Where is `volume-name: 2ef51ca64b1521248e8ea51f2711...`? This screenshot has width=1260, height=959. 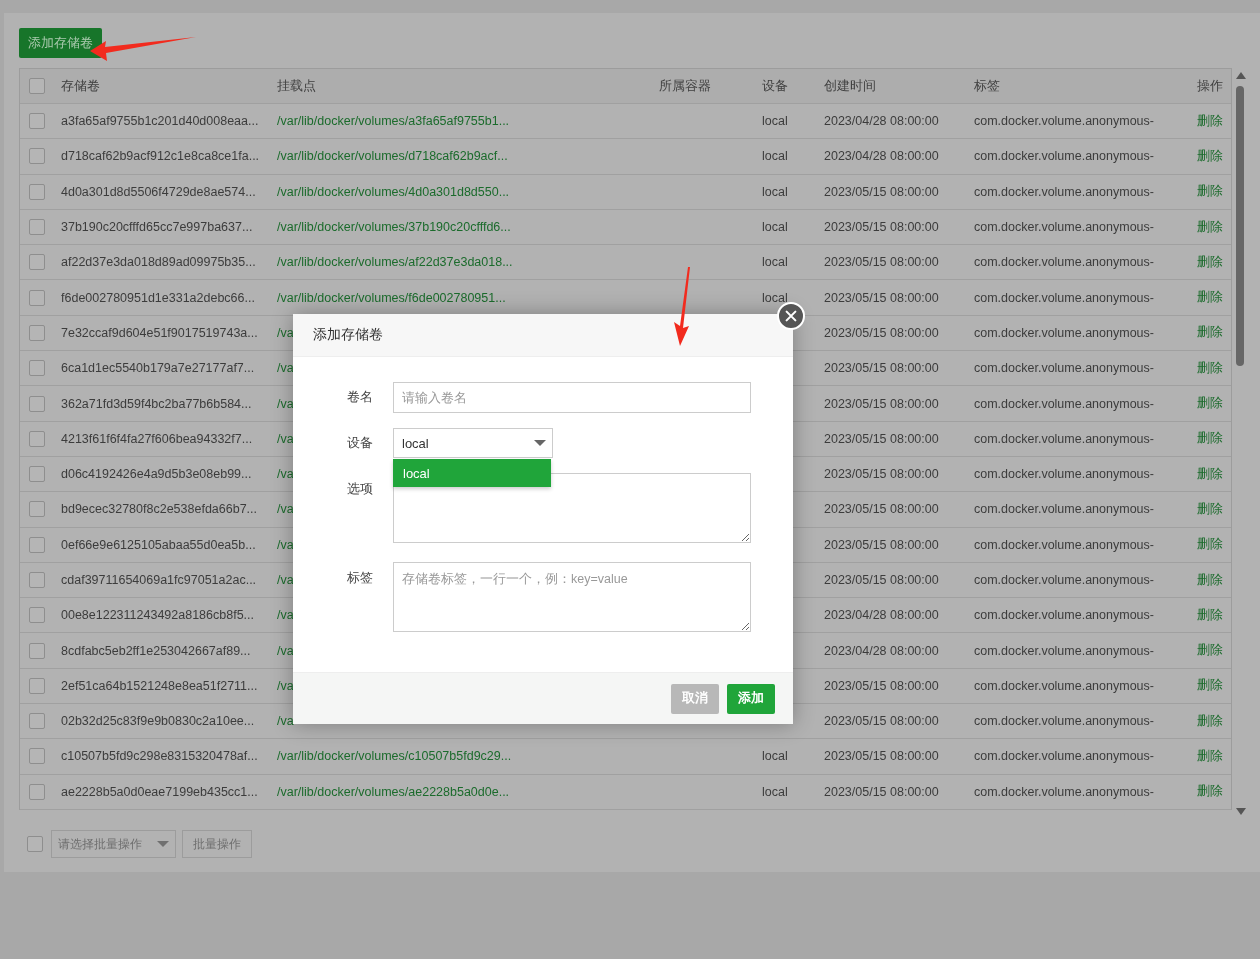
volume-name: 2ef51ca64b1521248e8ea51f2711... is located at coordinates (159, 685).